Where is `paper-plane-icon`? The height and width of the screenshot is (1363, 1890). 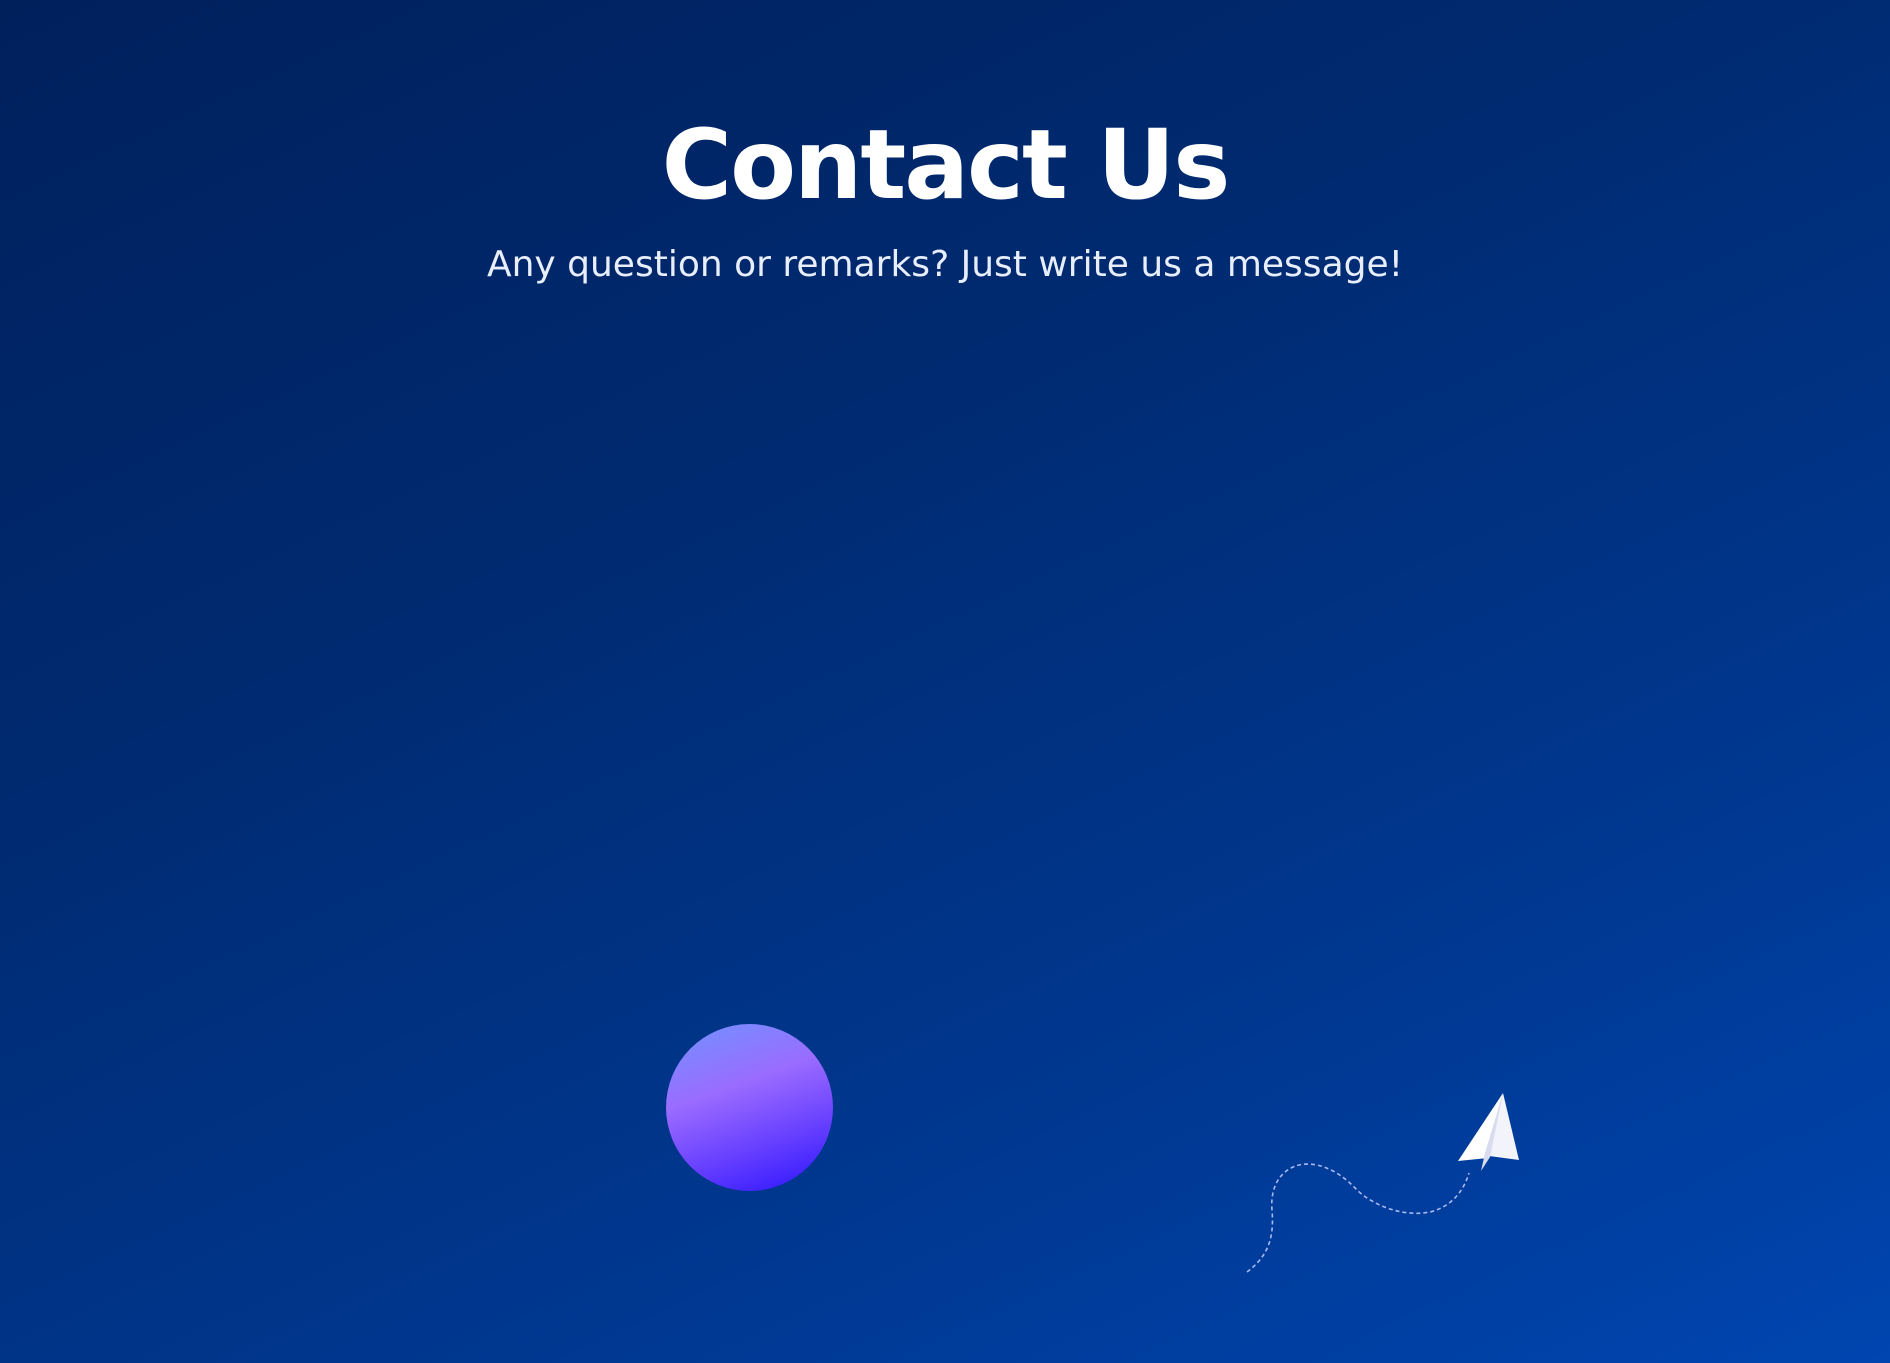
paper-plane-icon is located at coordinates (1382, 1183).